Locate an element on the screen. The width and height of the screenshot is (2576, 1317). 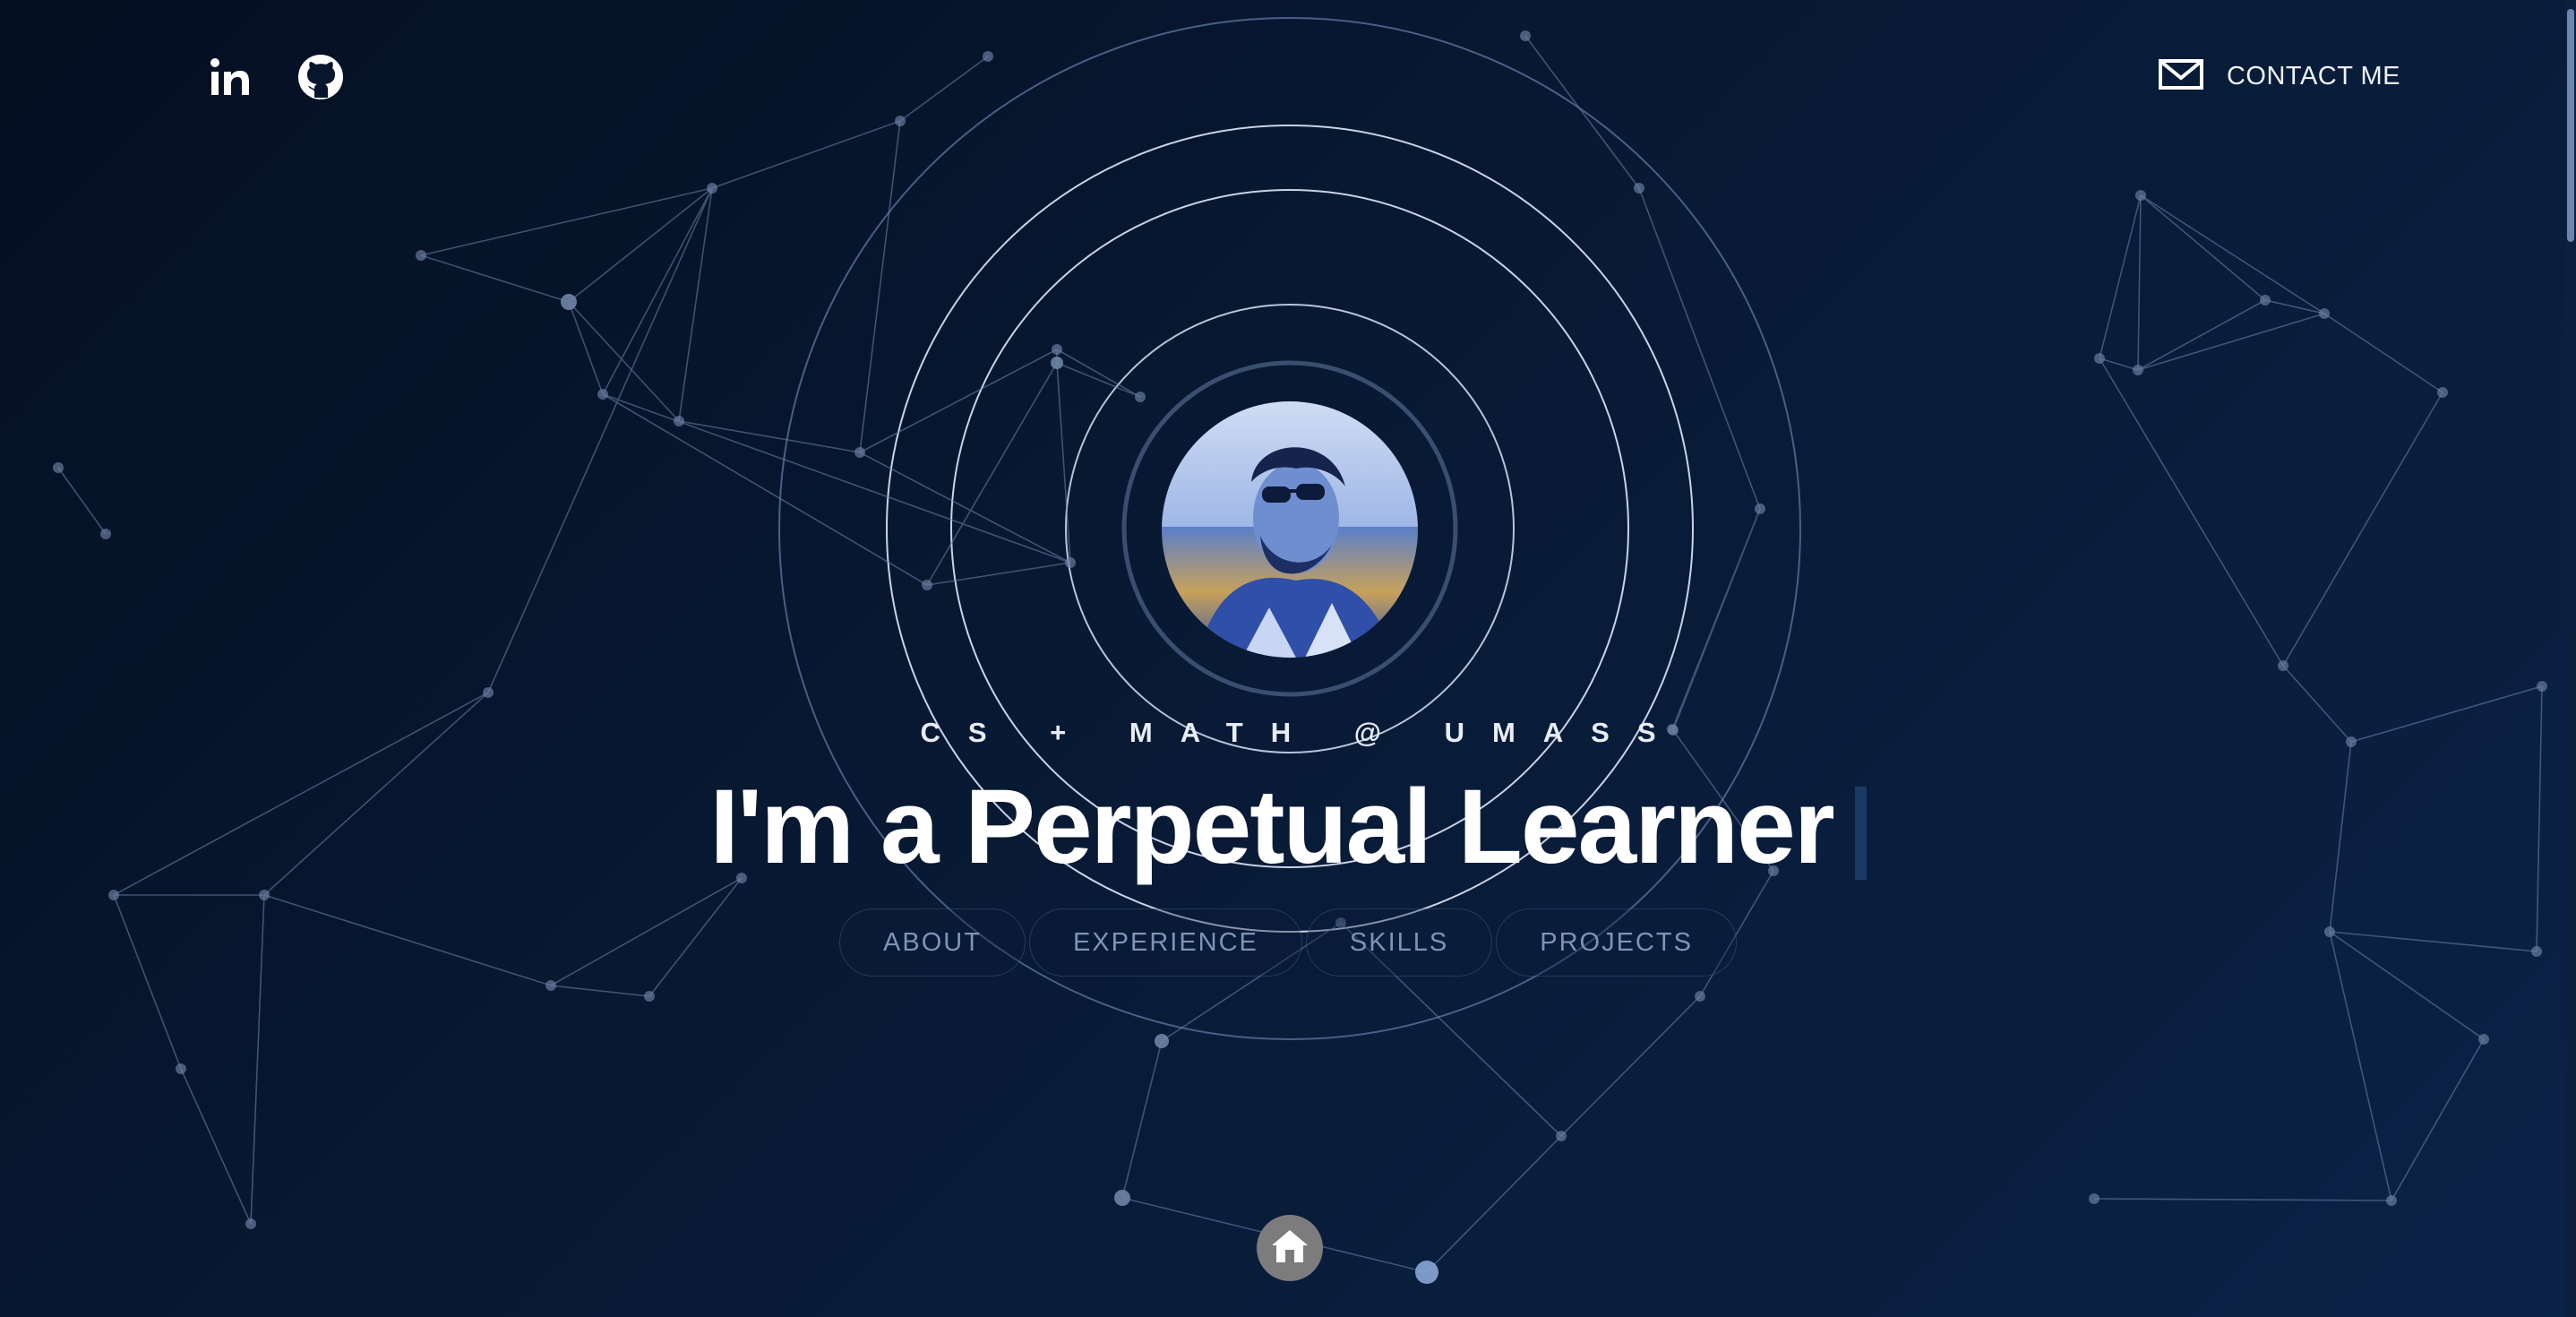
nav-label: PROJECTS is located at coordinates (1616, 942).